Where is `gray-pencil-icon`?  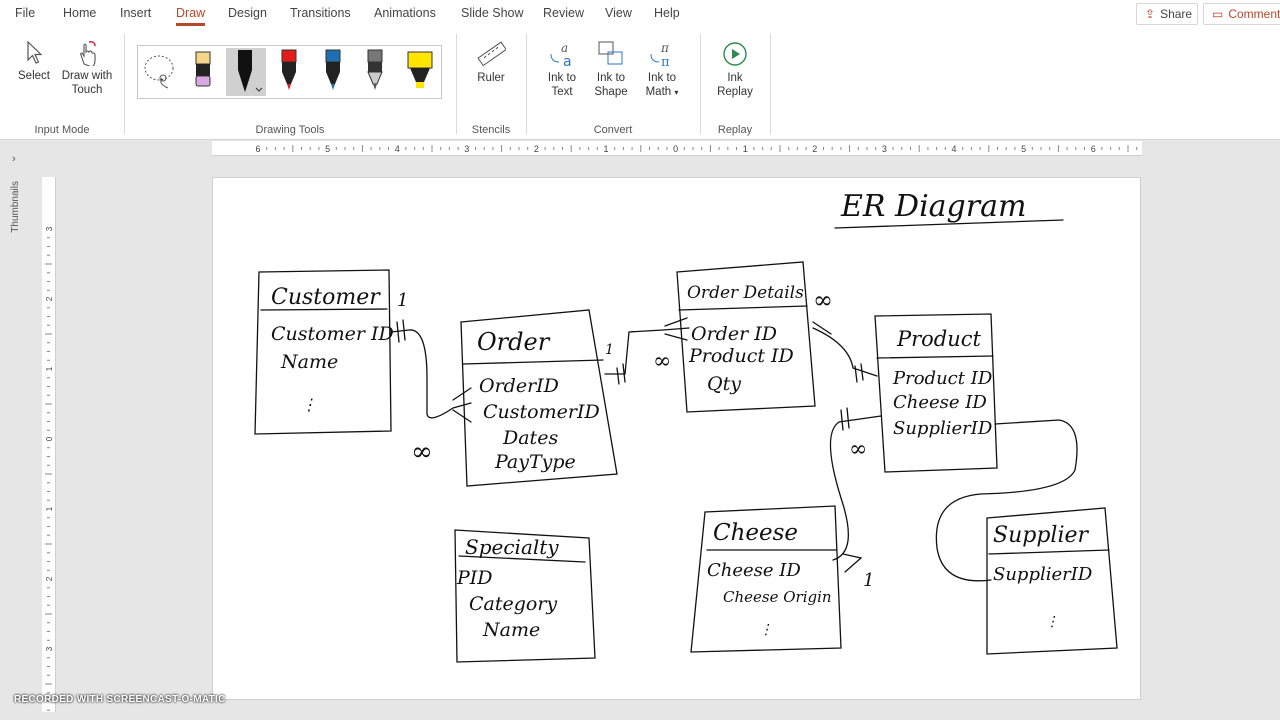 gray-pencil-icon is located at coordinates (375, 69).